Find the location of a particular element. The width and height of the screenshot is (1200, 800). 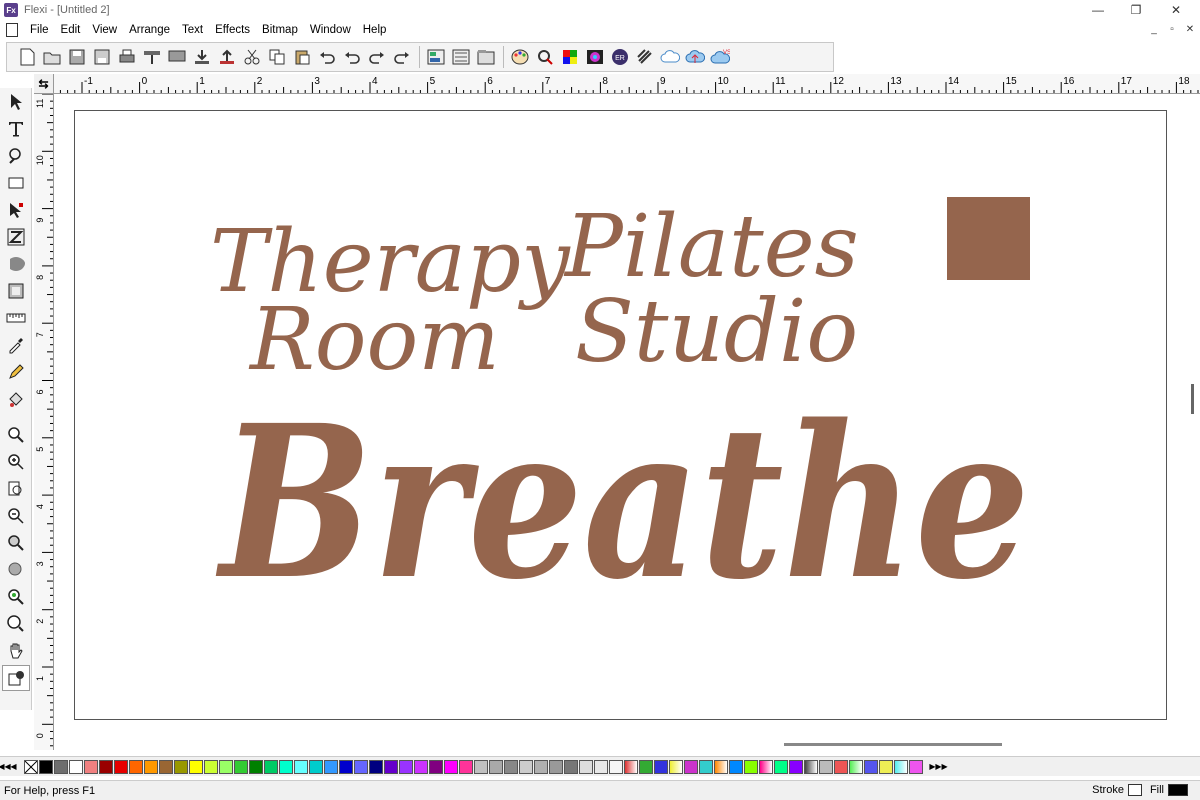

menu-effects: Effects is located at coordinates (232, 30).